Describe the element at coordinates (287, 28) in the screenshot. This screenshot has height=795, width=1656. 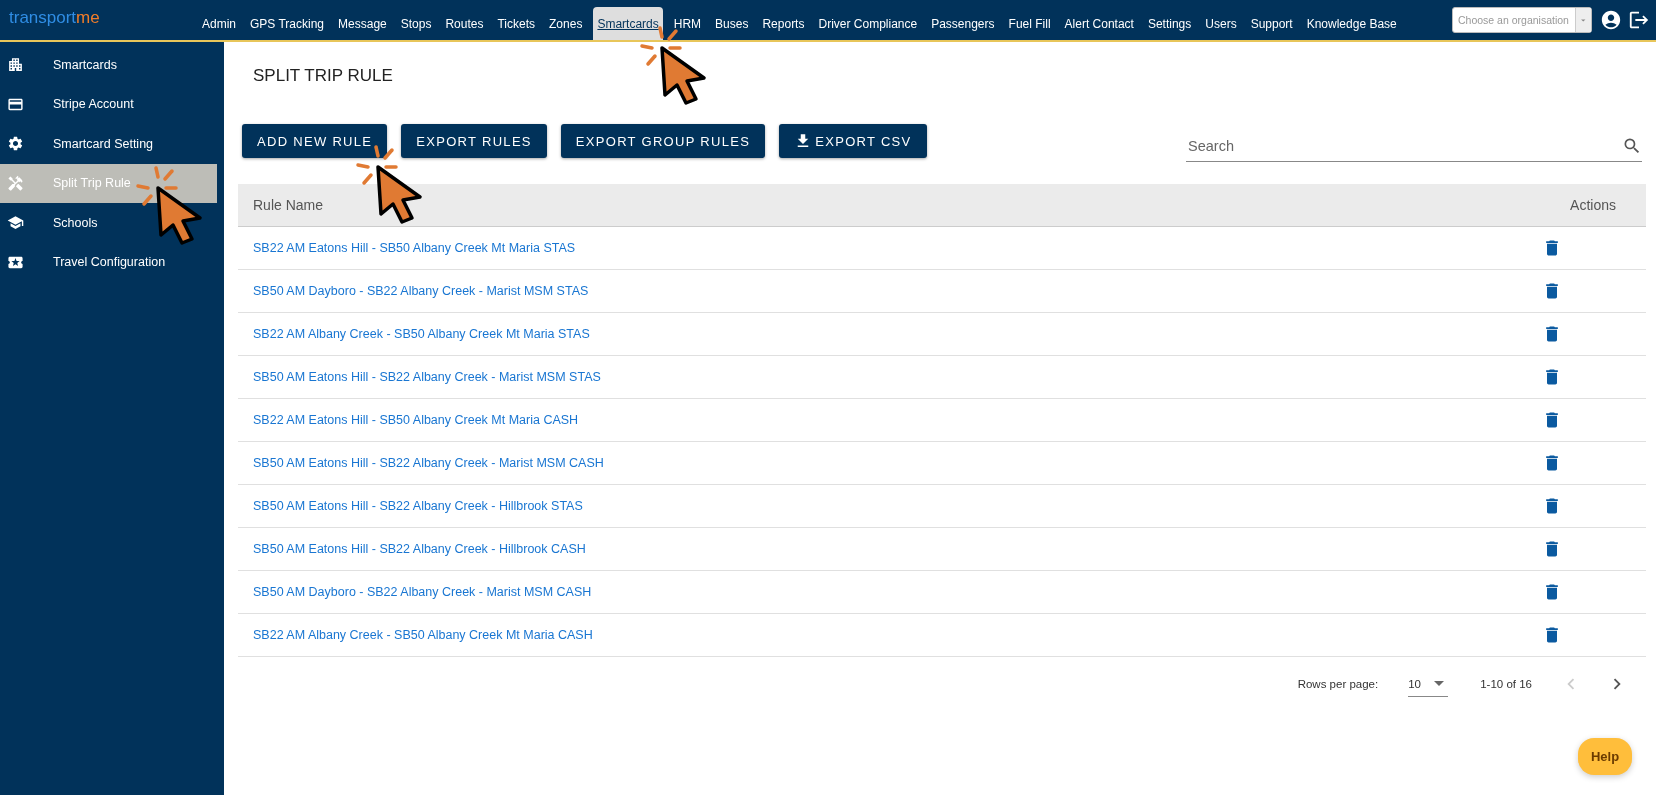
I see `nav-link: GPS Tracking` at that location.